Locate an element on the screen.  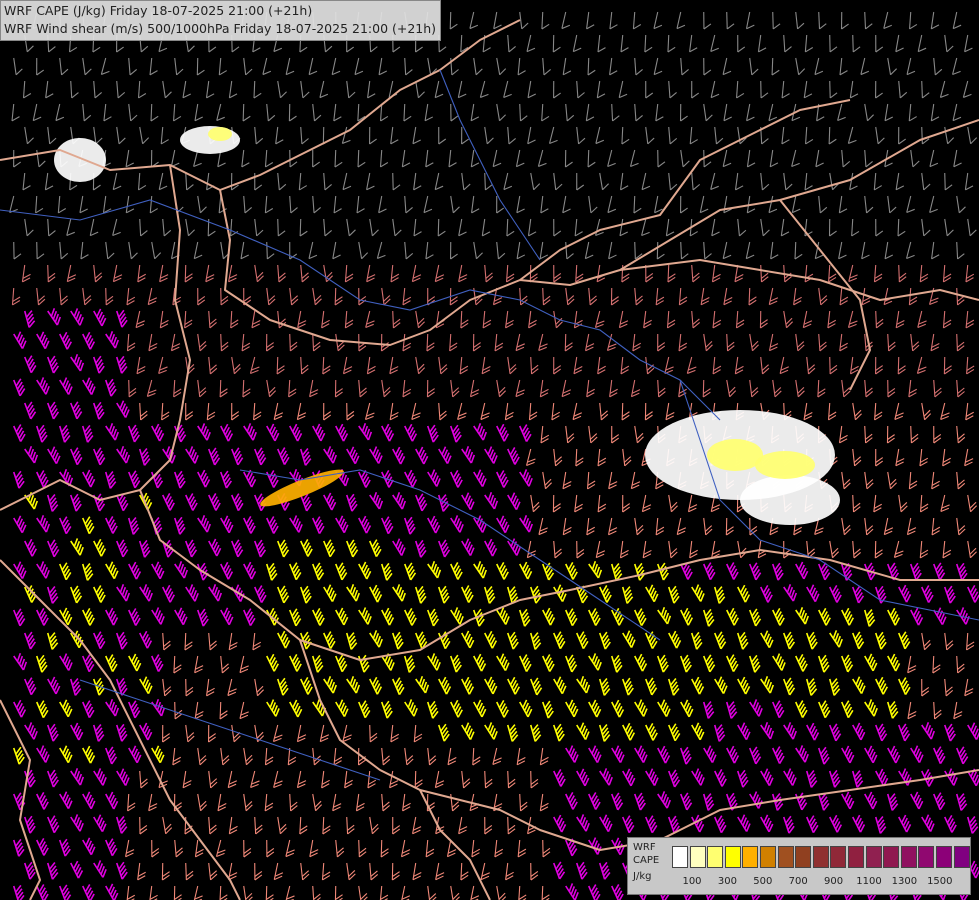
legend-tick-label: 700 is located at coordinates (798, 881).